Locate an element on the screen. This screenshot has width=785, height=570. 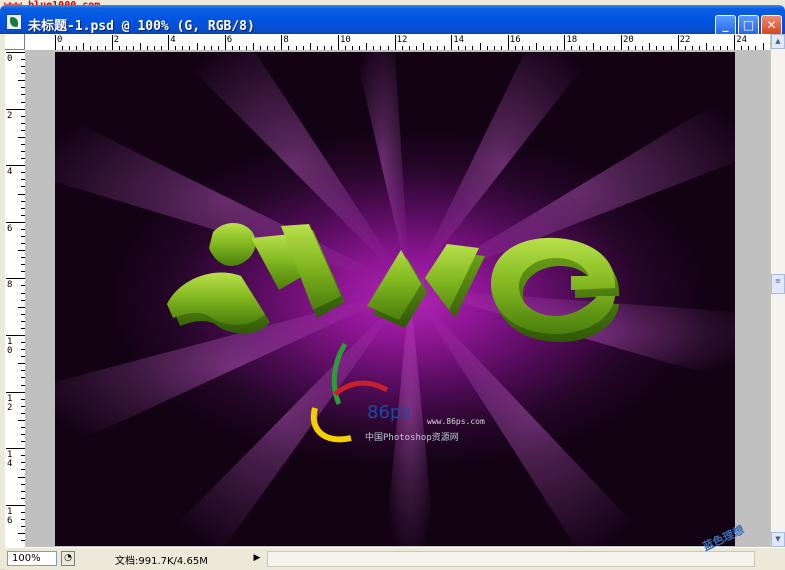
horizontal-scrollbar is located at coordinates (511, 559).